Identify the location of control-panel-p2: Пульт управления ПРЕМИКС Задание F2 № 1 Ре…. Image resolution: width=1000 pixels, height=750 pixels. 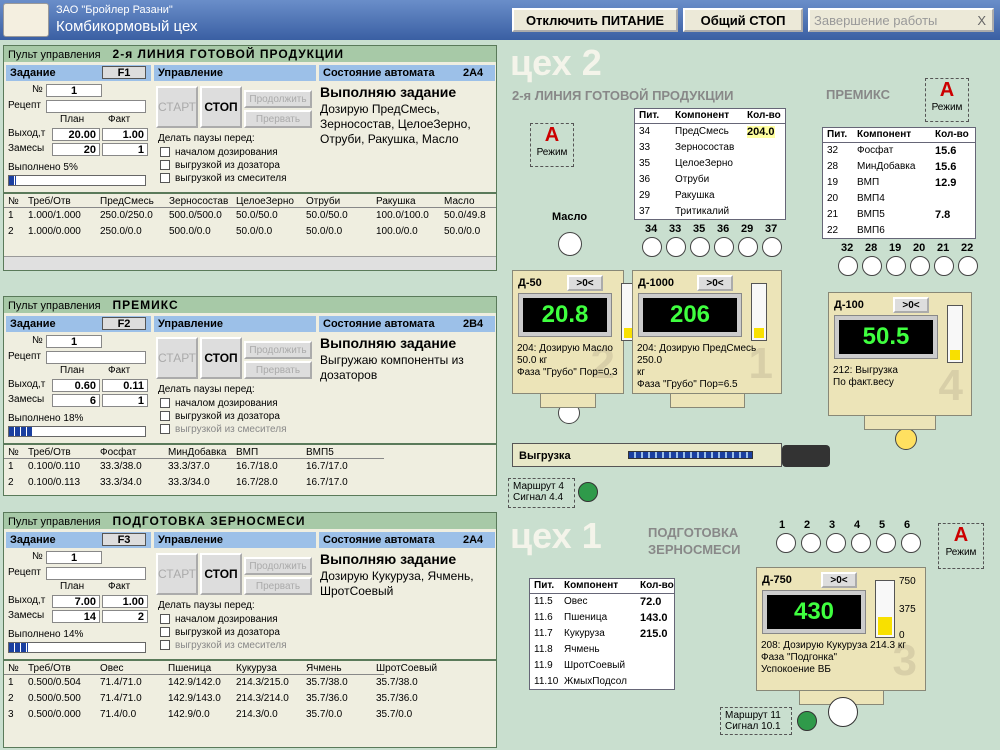
(250, 370).